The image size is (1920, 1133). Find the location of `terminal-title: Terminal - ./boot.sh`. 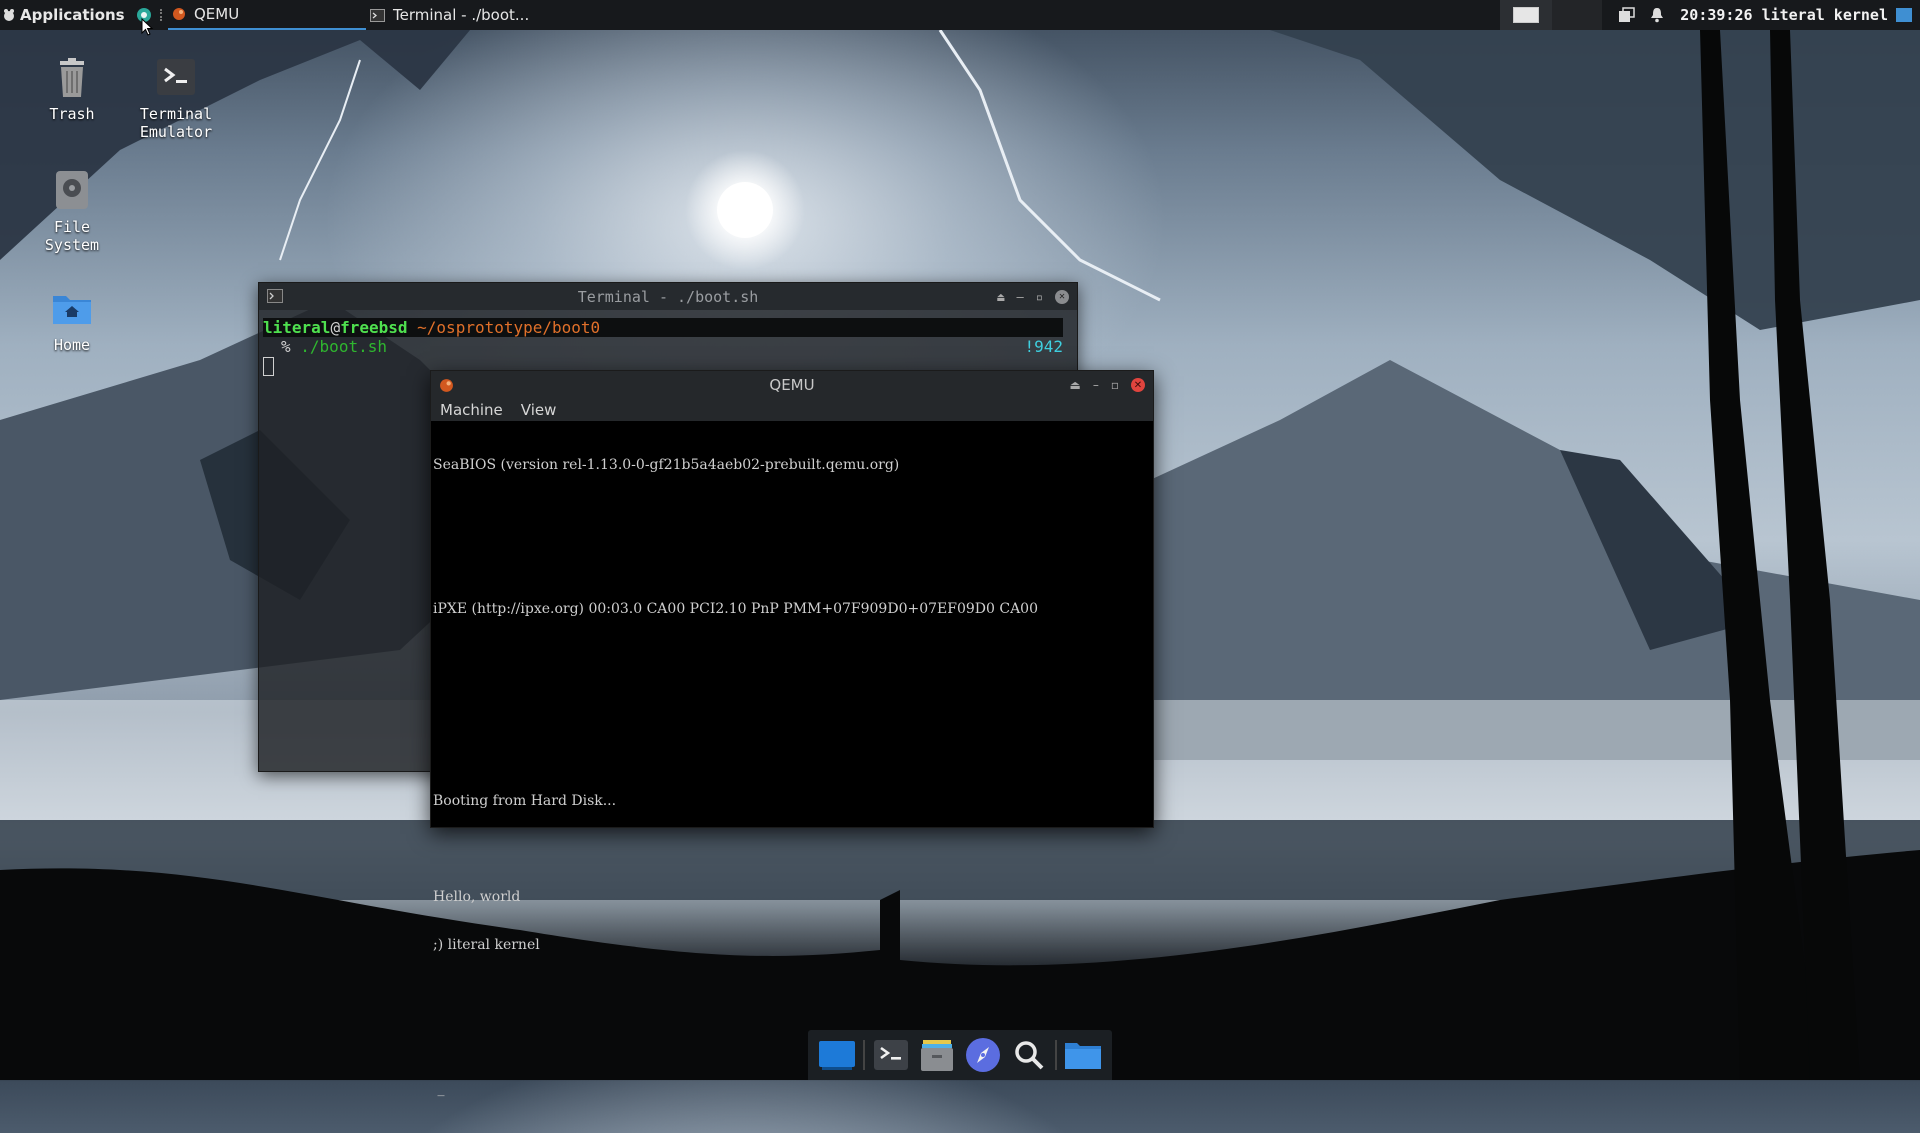

terminal-title: Terminal - ./boot.sh is located at coordinates (668, 296).